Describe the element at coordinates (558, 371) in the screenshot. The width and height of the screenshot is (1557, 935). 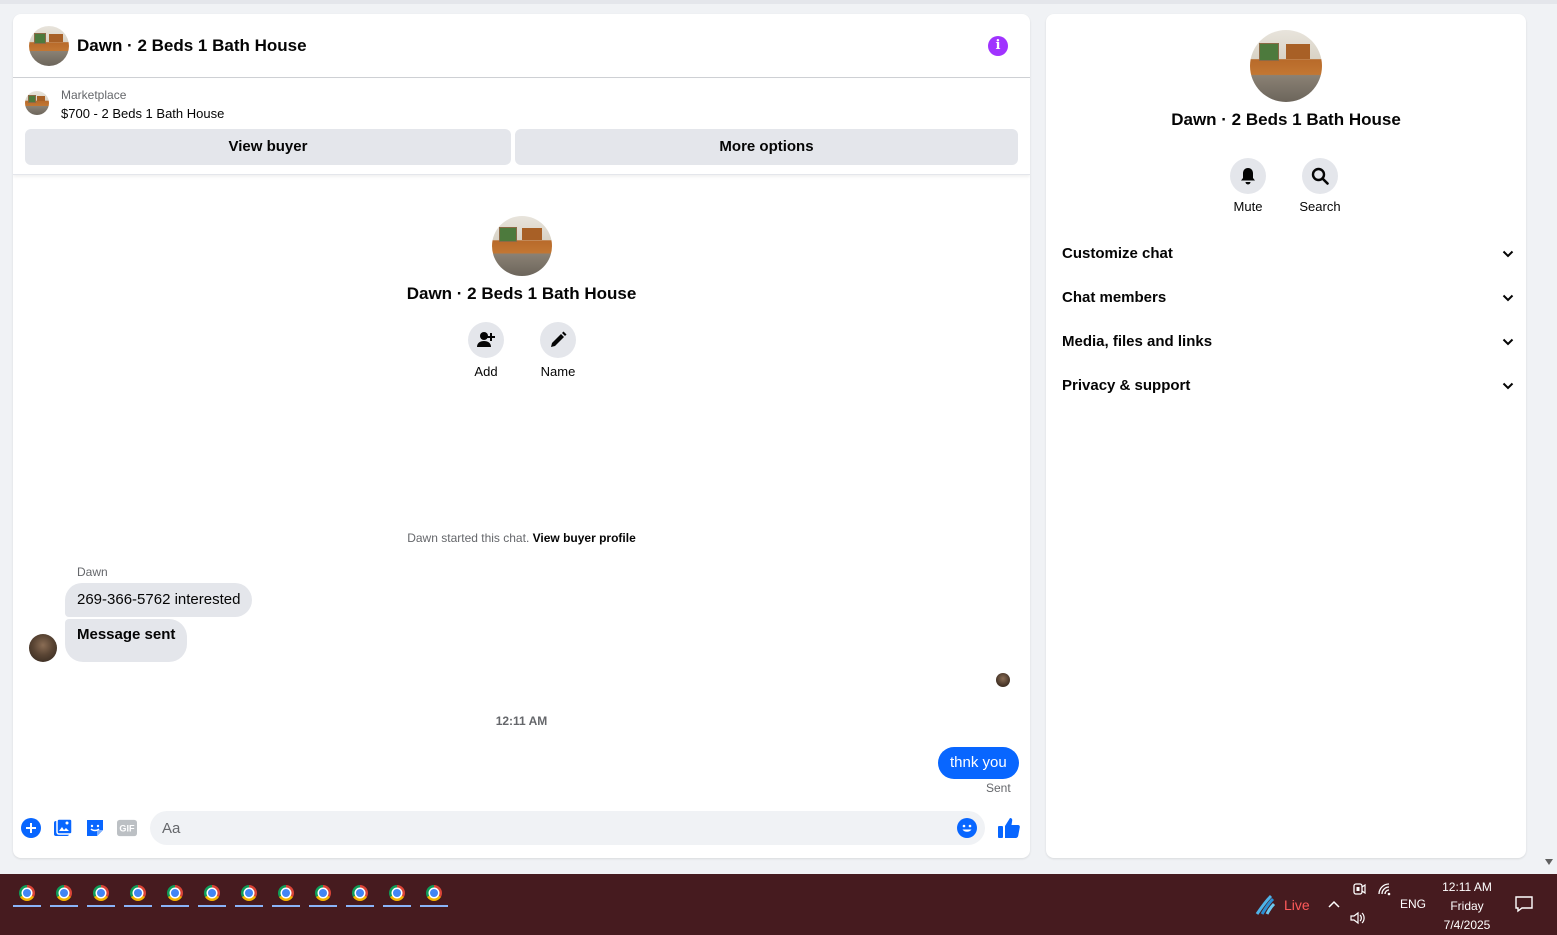
I see `name-label: Name` at that location.